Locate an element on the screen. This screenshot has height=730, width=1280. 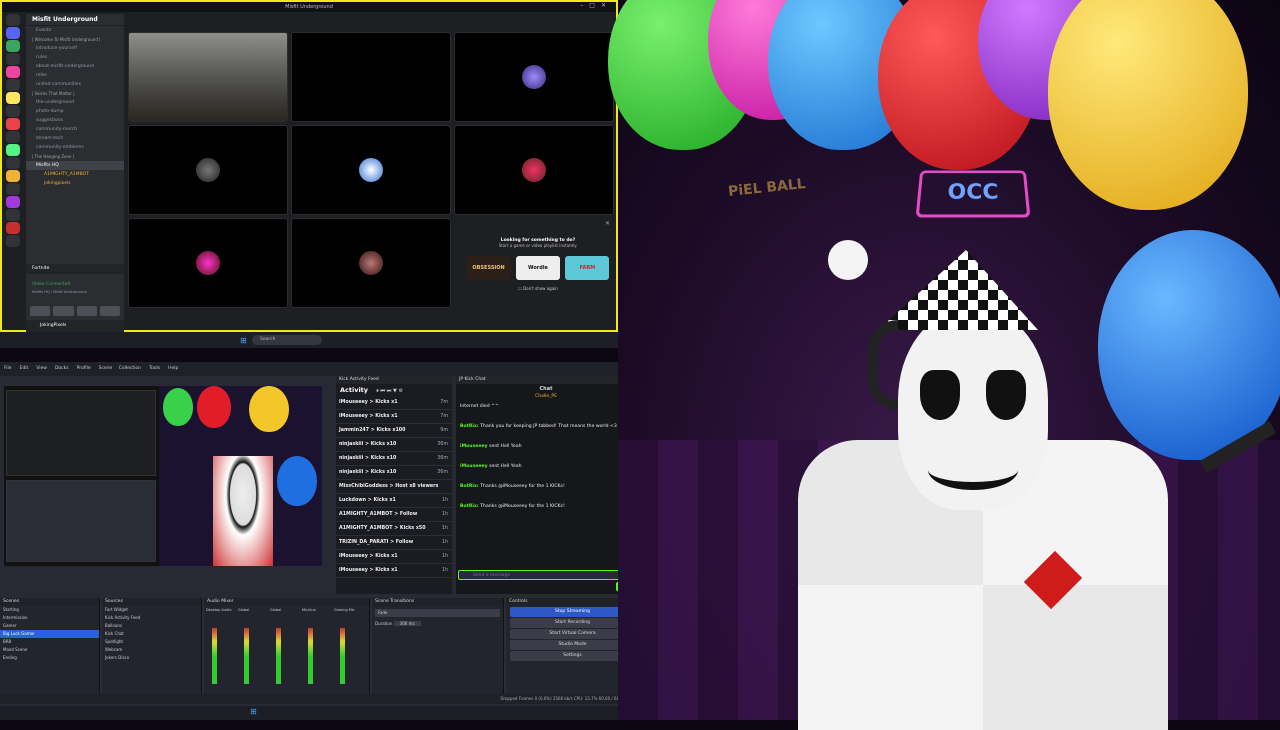
mixer-channel: Mic/Aux is located at coordinates (316, 648).